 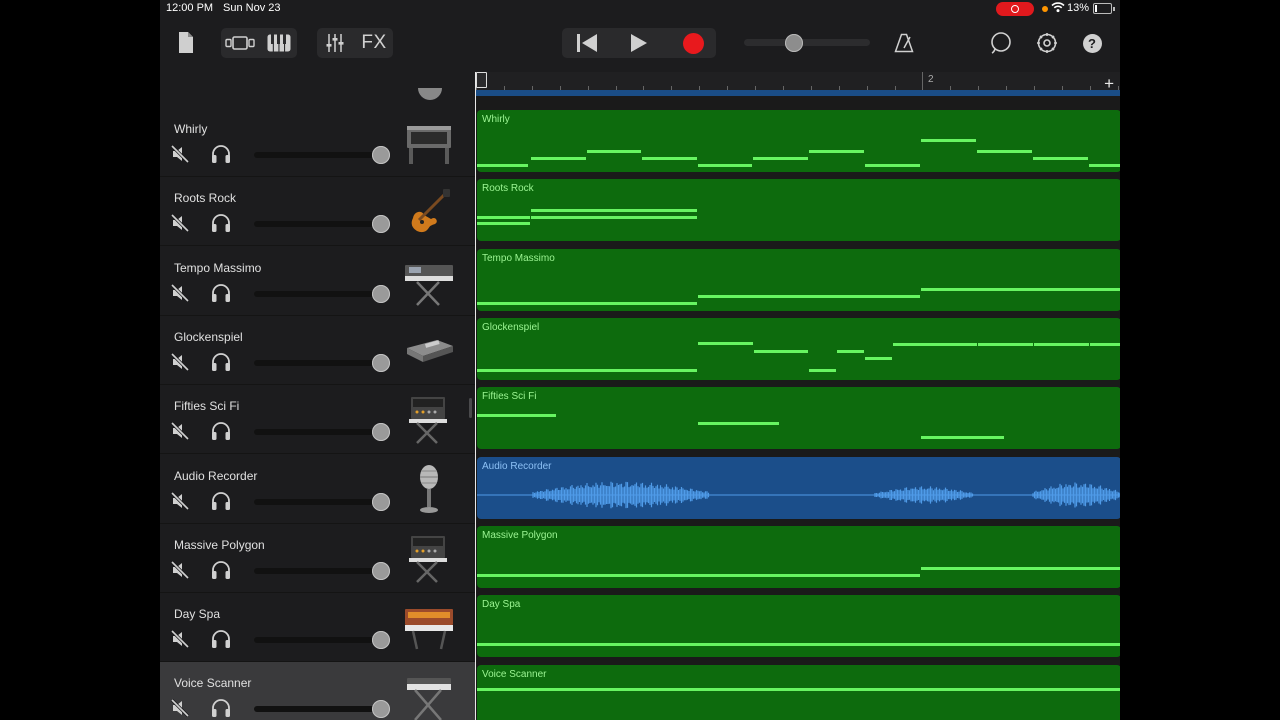 I want to click on record-icon, so click(x=693, y=43).